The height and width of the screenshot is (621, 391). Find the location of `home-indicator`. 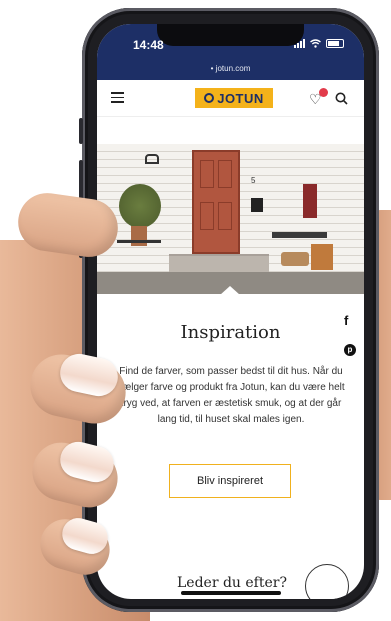

home-indicator is located at coordinates (231, 593).